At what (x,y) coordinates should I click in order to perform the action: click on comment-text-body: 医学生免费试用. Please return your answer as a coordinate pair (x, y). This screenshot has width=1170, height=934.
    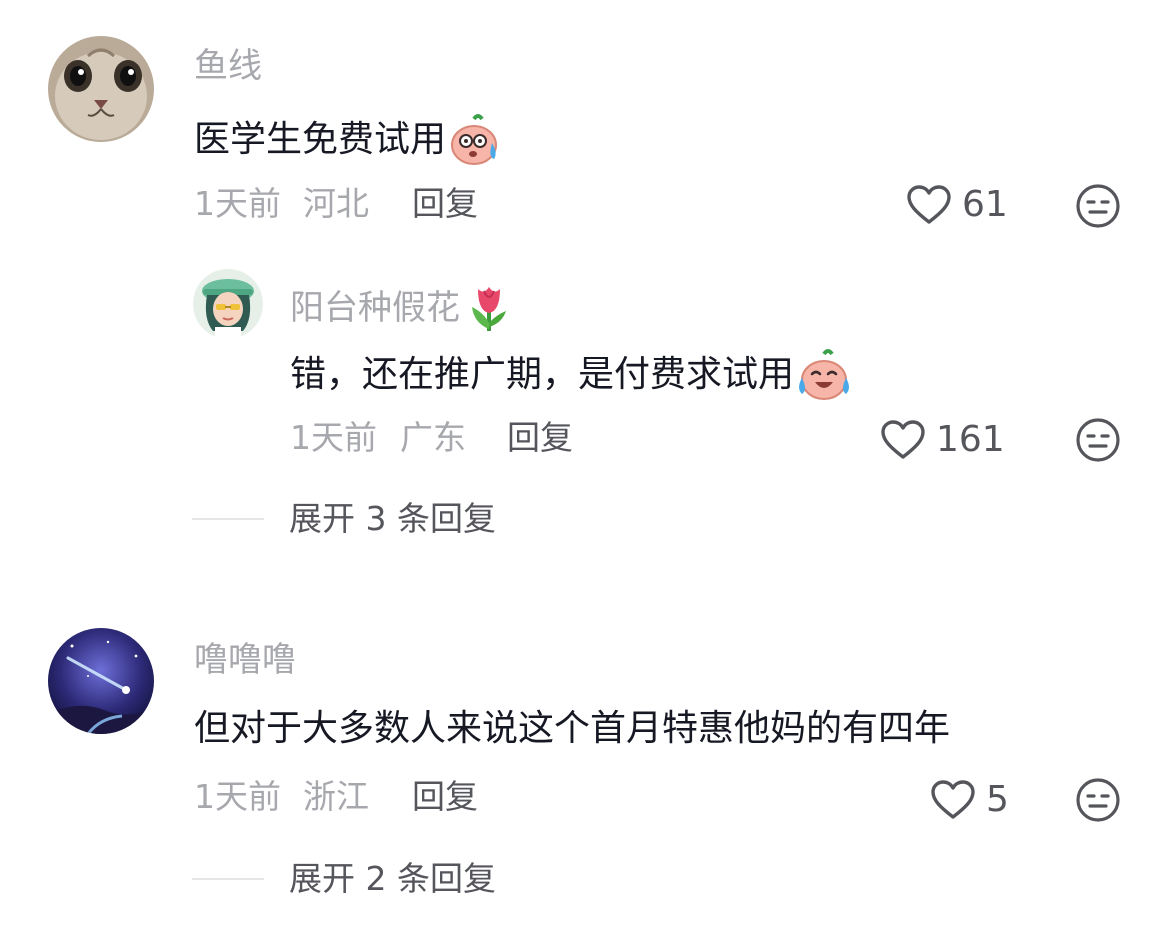
    Looking at the image, I should click on (320, 139).